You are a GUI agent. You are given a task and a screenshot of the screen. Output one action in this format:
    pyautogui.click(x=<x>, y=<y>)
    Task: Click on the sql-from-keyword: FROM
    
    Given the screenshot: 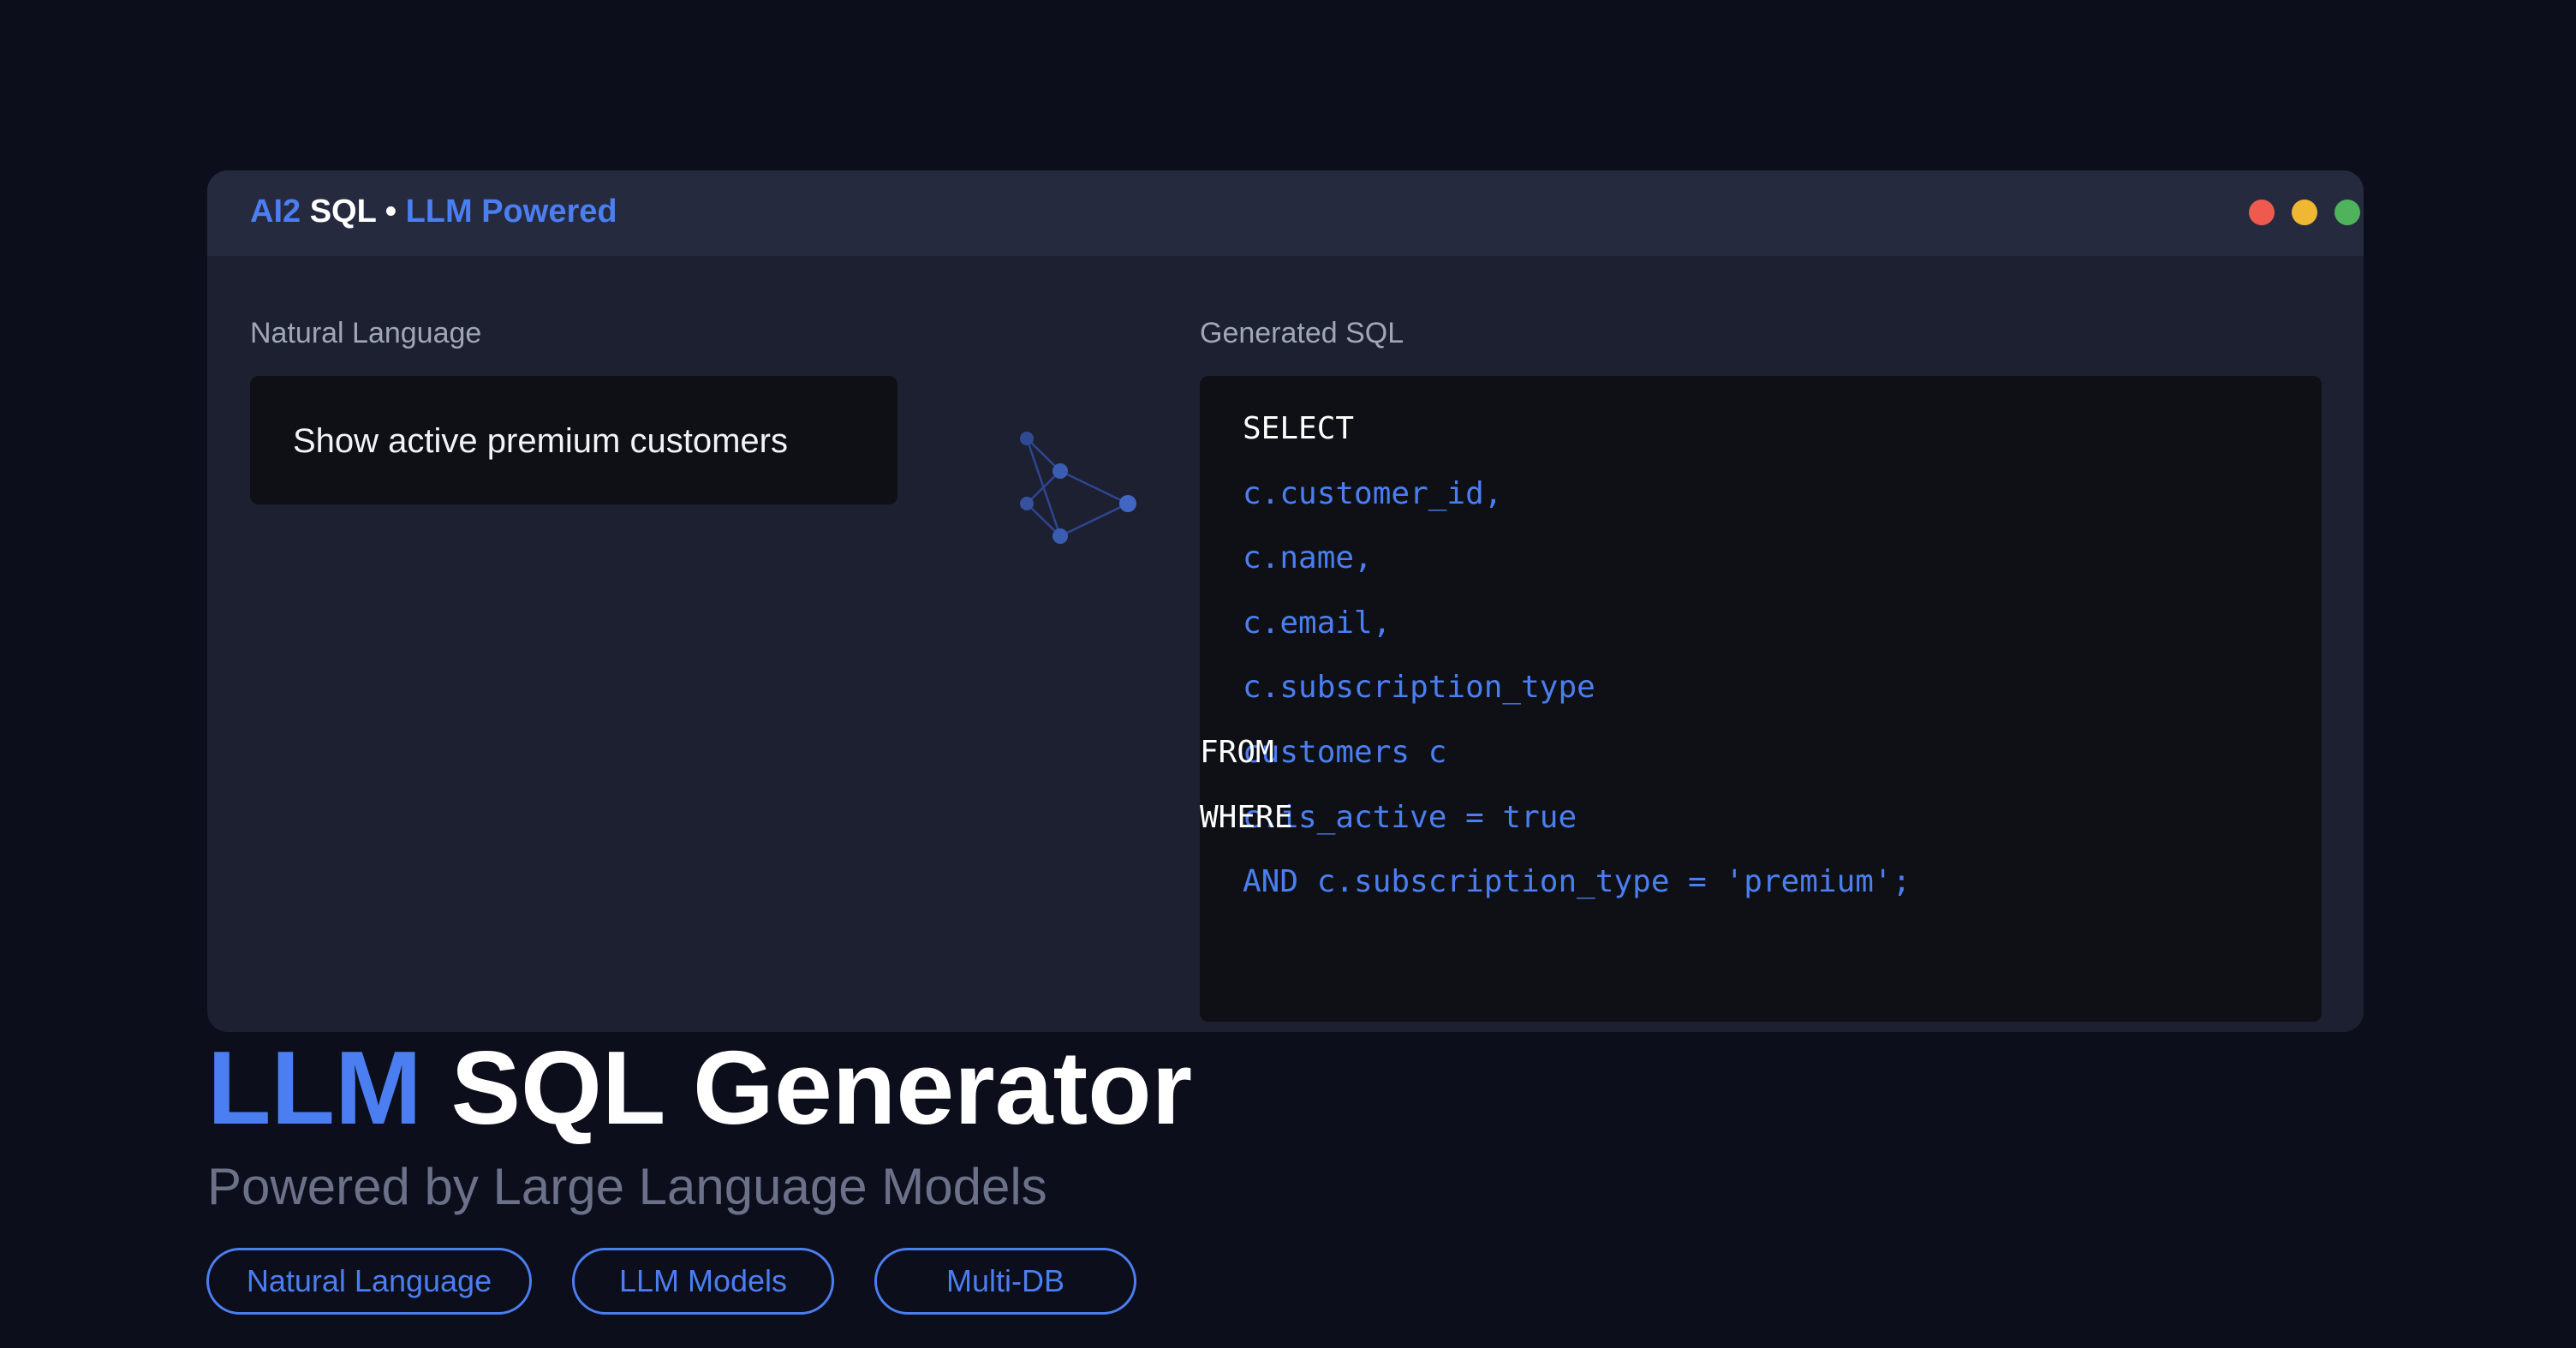 What is the action you would take?
    pyautogui.click(x=1237, y=752)
    